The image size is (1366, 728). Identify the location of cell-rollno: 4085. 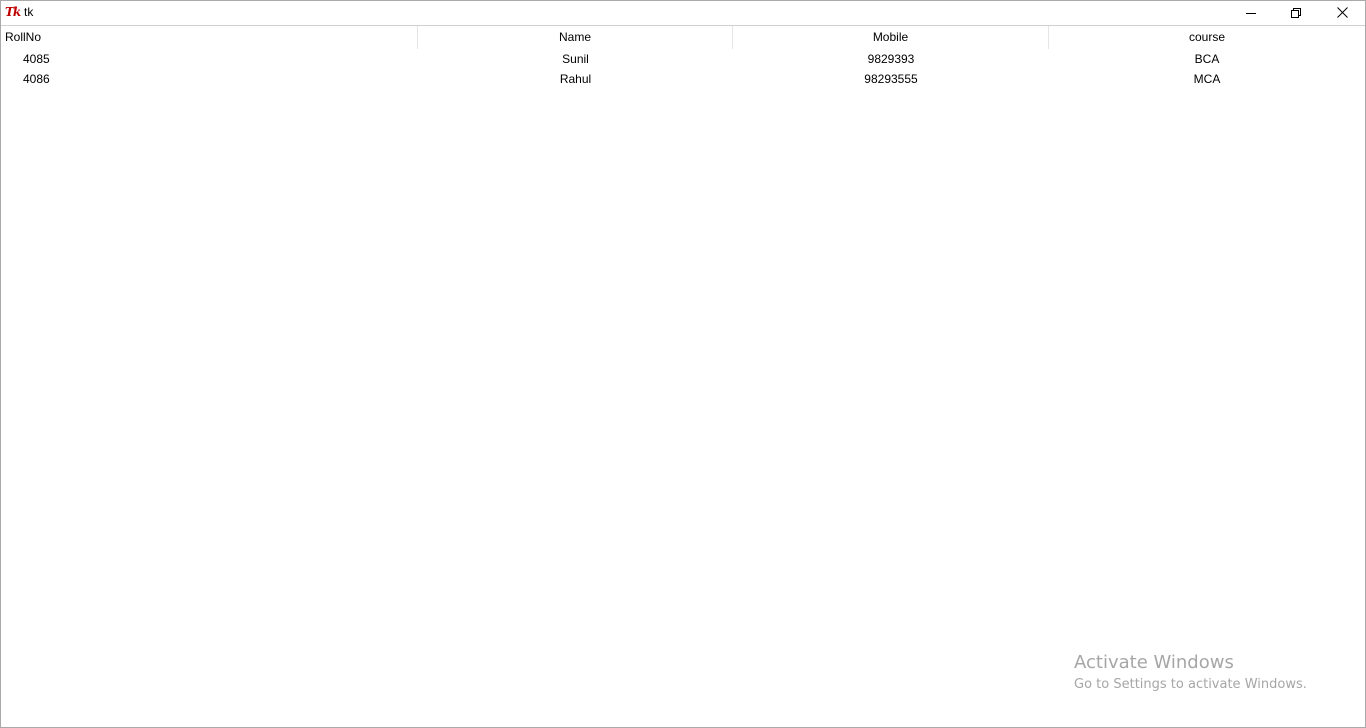
(36, 59).